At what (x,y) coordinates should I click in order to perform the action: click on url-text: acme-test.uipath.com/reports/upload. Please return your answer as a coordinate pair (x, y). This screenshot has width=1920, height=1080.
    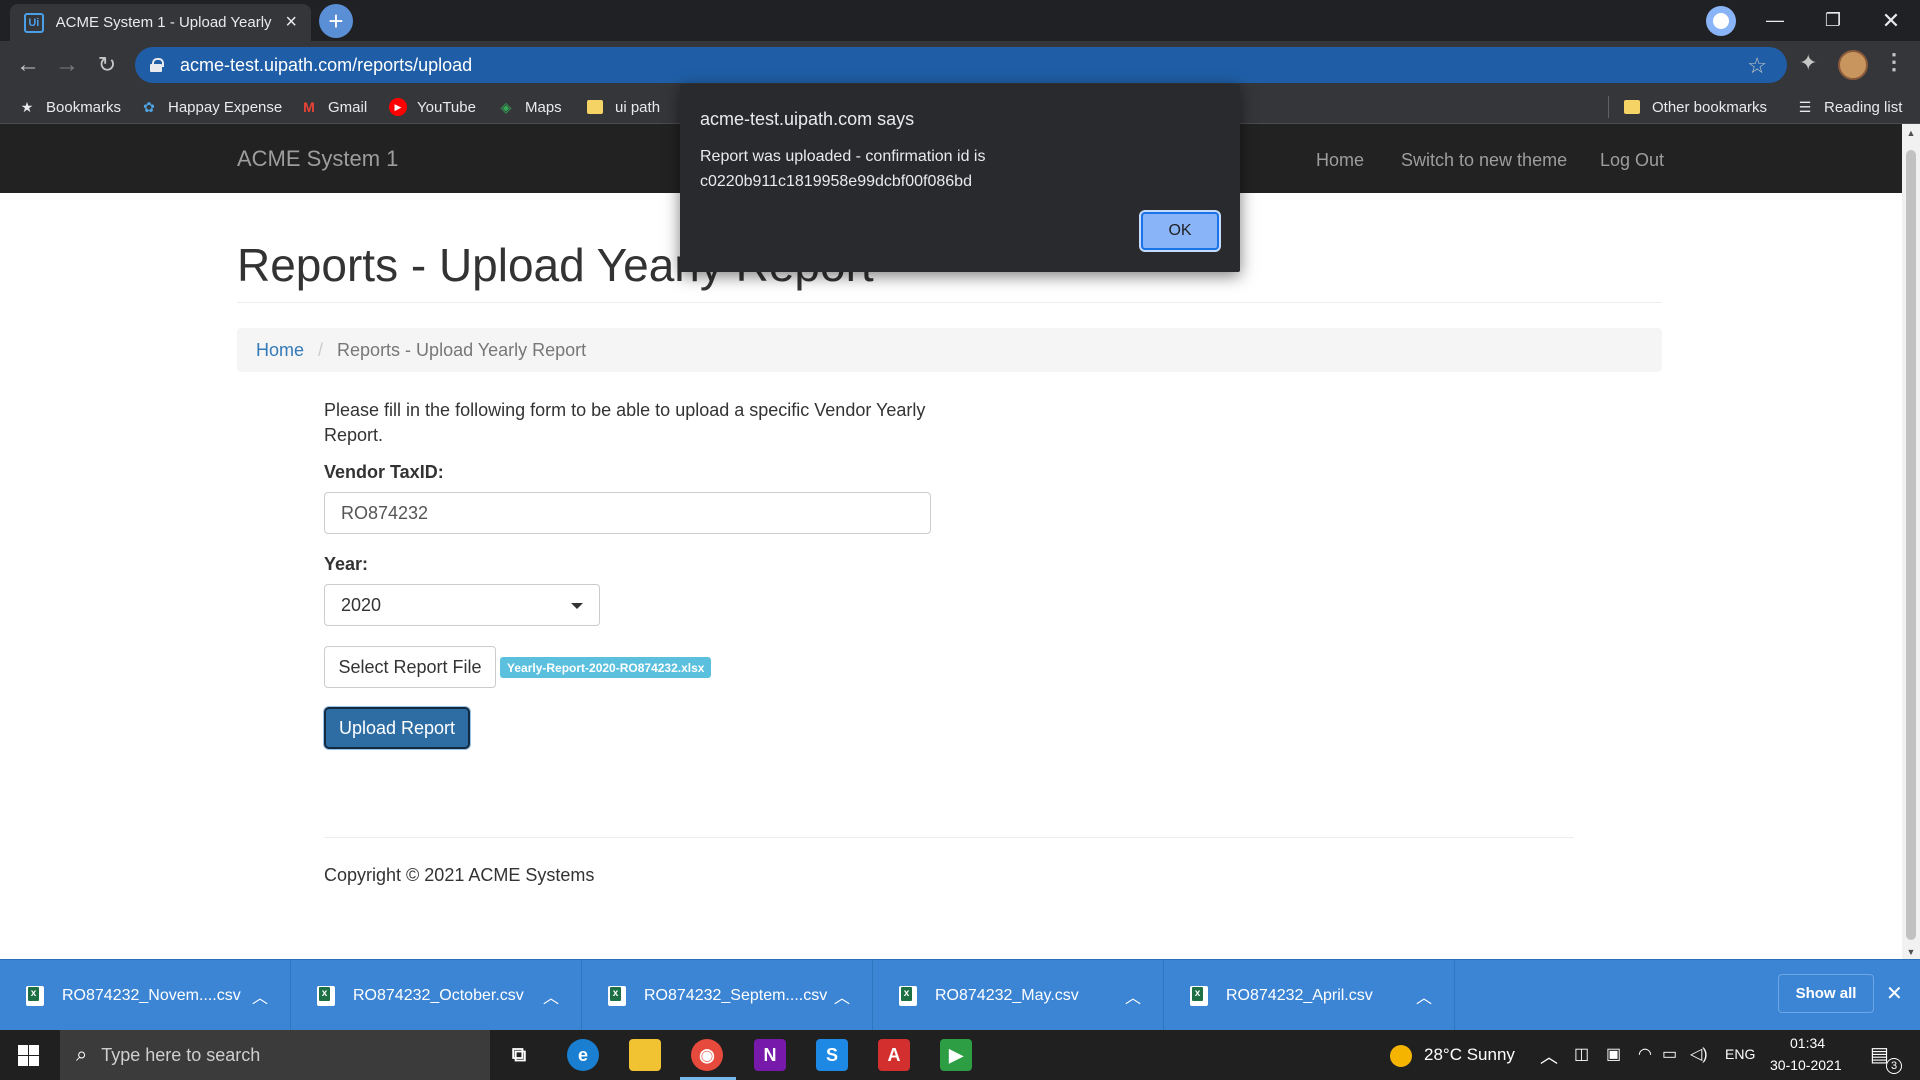
    Looking at the image, I should click on (326, 64).